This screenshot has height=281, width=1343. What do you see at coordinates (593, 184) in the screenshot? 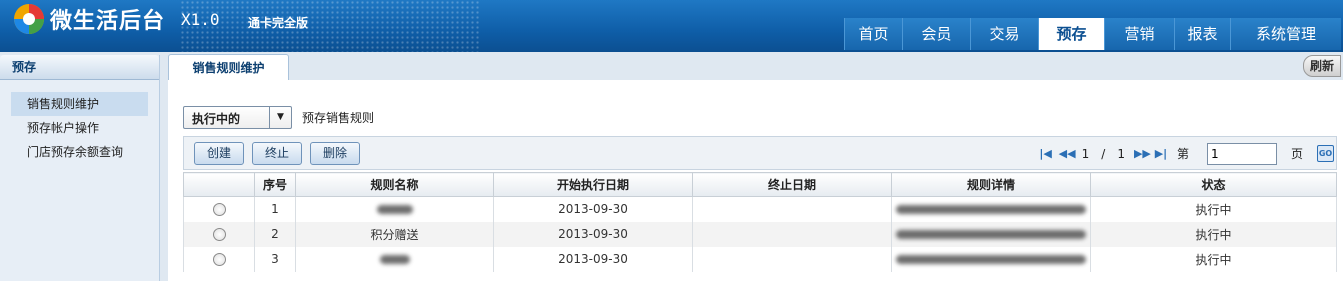
I see `col-header-start-date: 开始执行日期` at bounding box center [593, 184].